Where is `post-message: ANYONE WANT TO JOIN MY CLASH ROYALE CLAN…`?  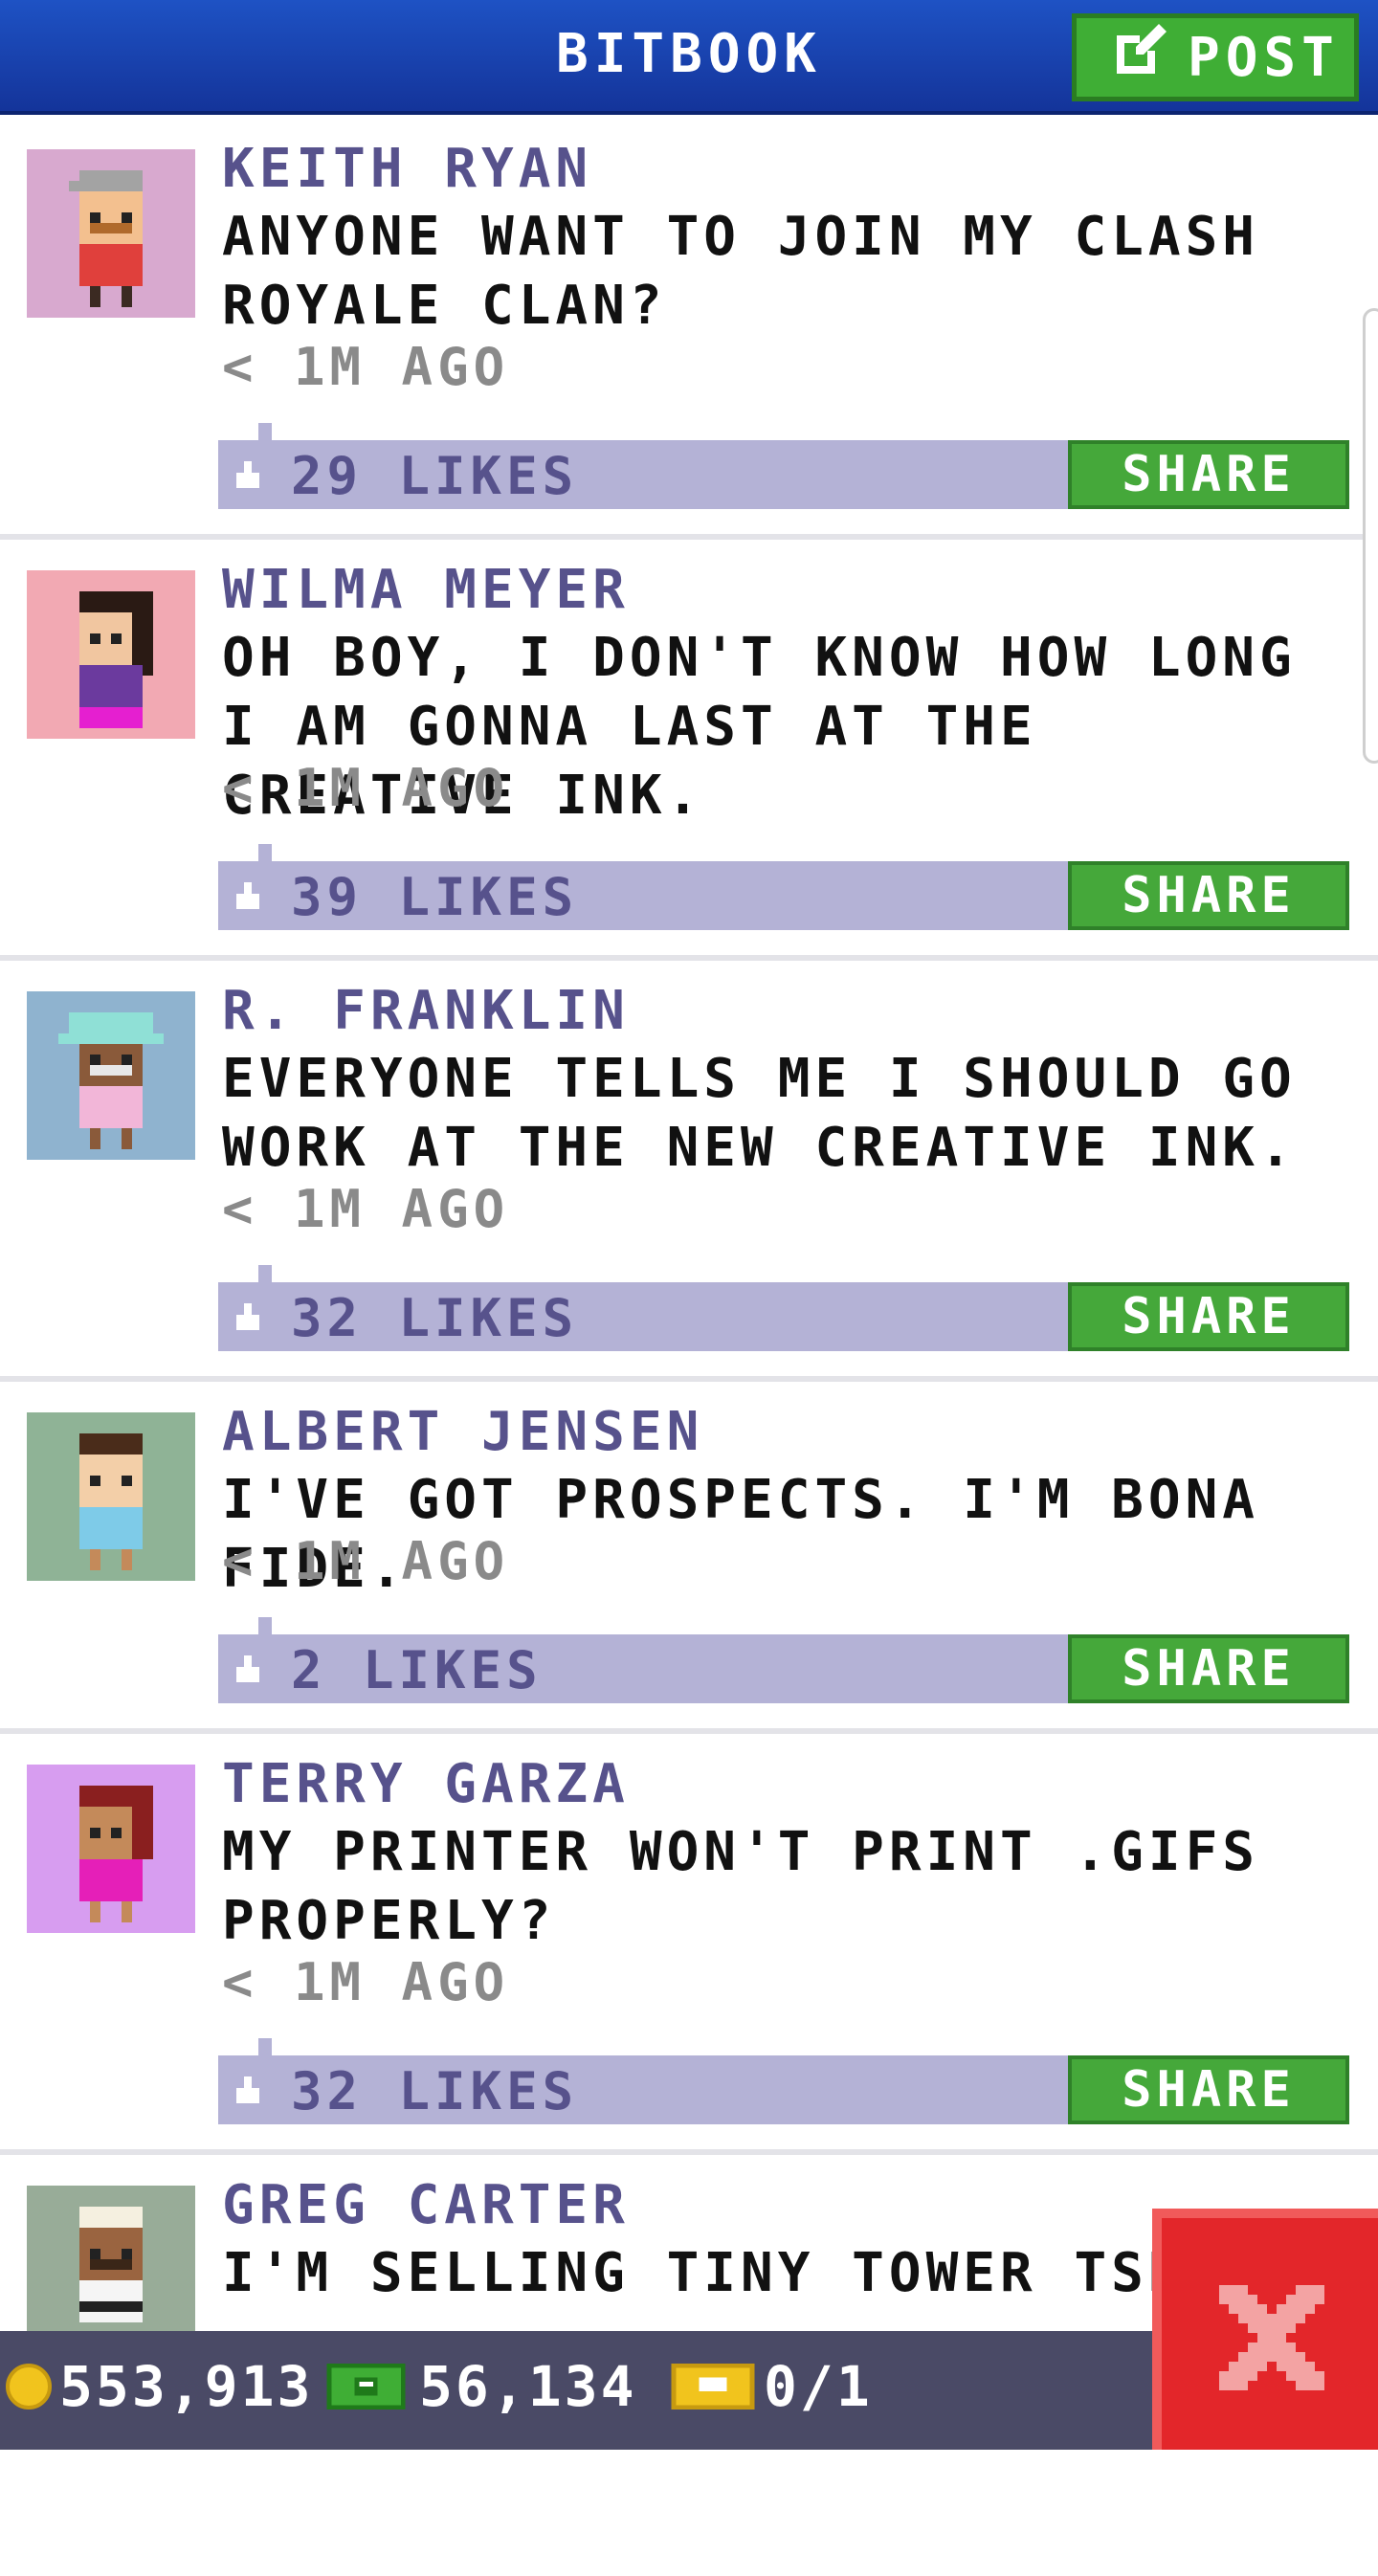 post-message: ANYONE WANT TO JOIN MY CLASH ROYALE CLAN… is located at coordinates (741, 271).